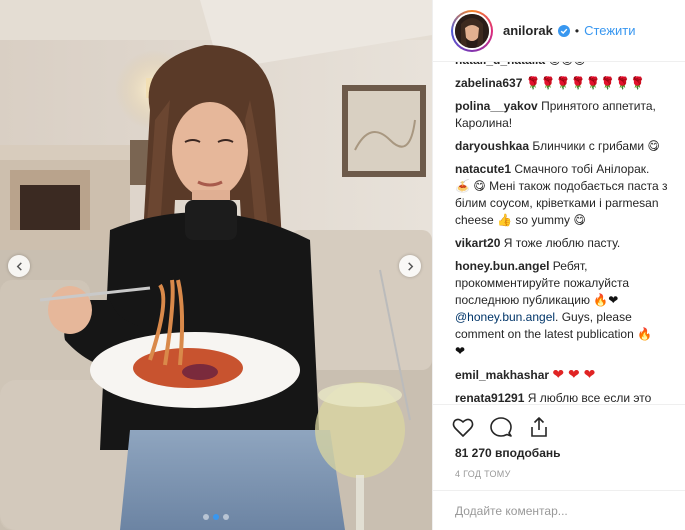  I want to click on comment-text: Я тоже люблю пасту., so click(562, 243).